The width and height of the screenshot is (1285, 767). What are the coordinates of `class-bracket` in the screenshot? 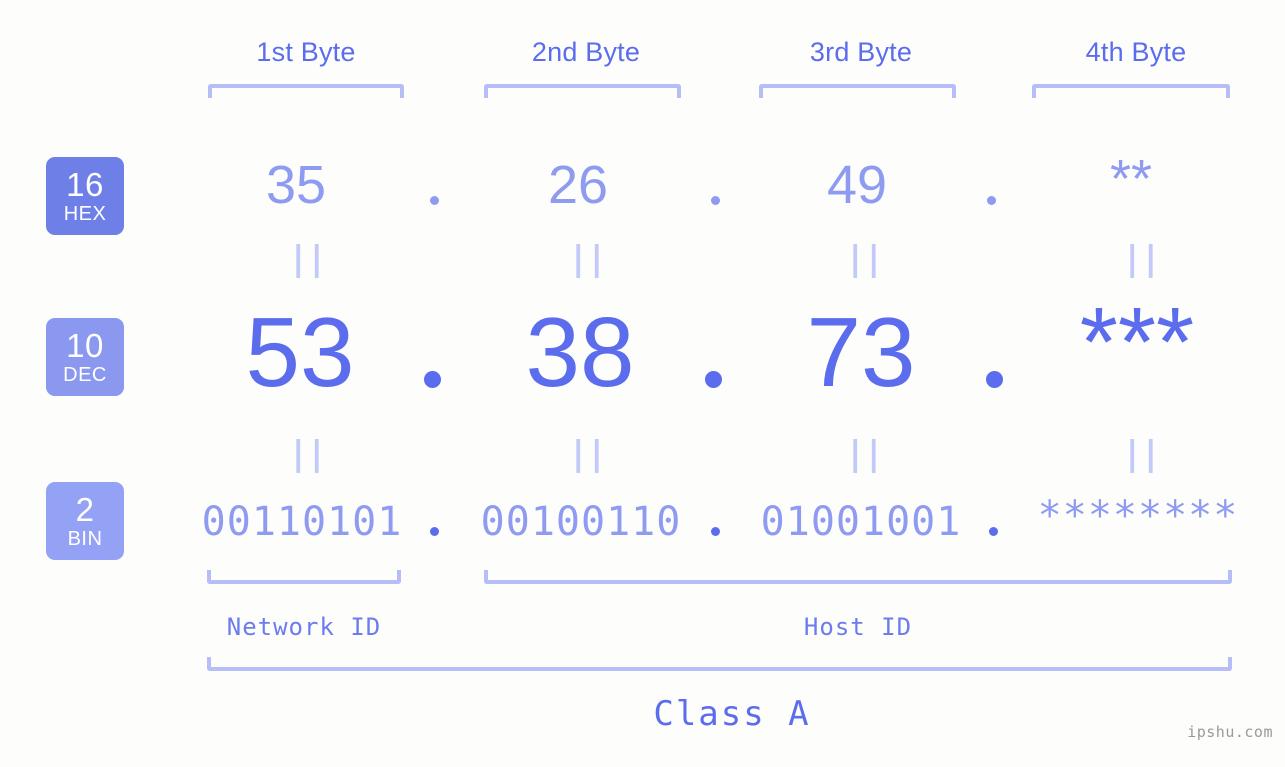 It's located at (719, 664).